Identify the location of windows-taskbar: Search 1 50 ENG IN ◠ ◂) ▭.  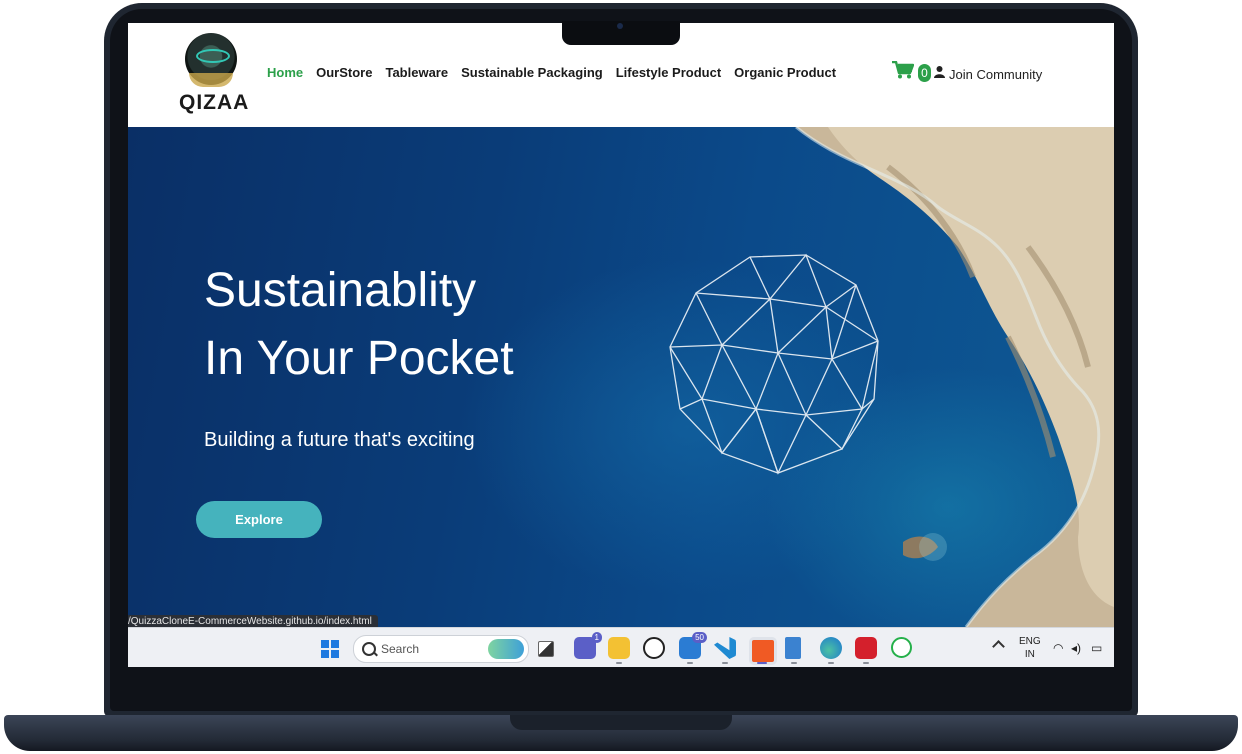
(621, 647).